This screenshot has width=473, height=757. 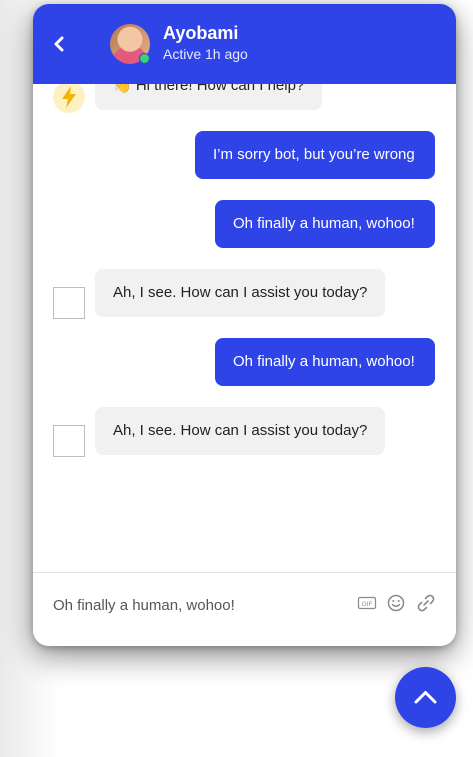 I want to click on online-status-dot, so click(x=144, y=58).